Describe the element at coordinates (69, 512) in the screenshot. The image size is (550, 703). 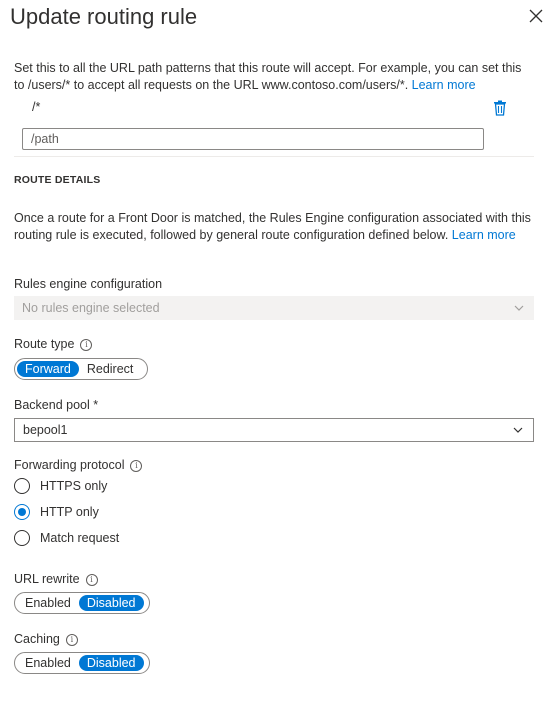
I see `radio-label: HTTP only` at that location.